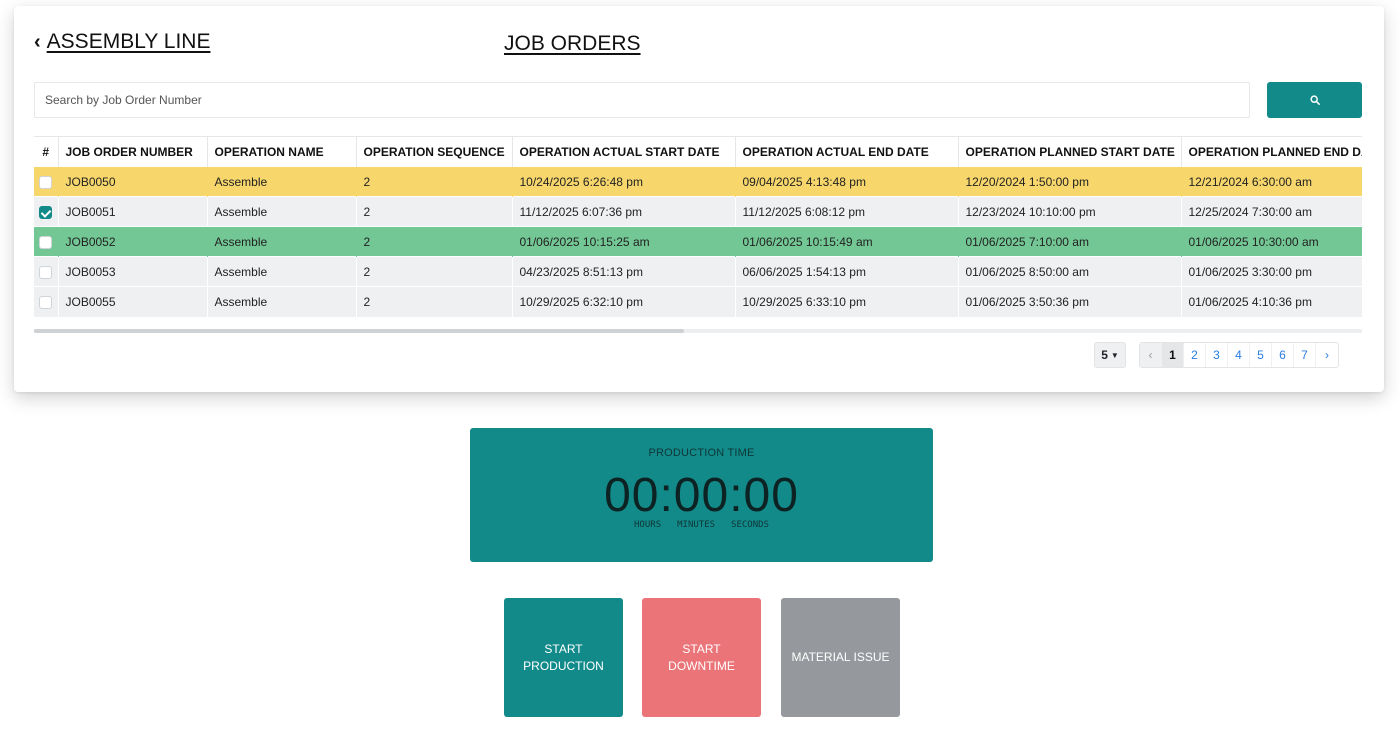  What do you see at coordinates (750, 525) in the screenshot?
I see `timer-unit-seconds: SECONDS` at bounding box center [750, 525].